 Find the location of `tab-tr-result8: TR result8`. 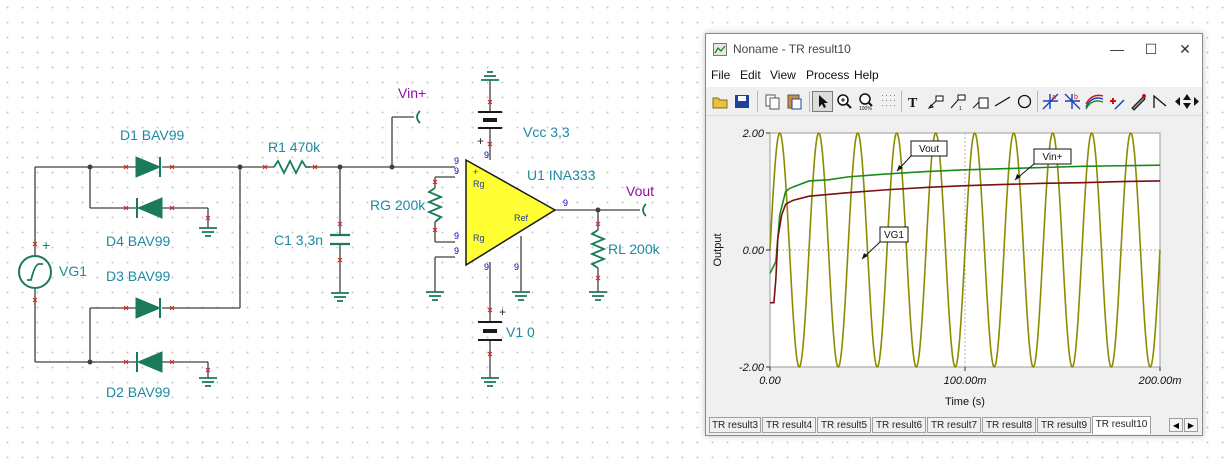

tab-tr-result8: TR result8 is located at coordinates (1009, 425).